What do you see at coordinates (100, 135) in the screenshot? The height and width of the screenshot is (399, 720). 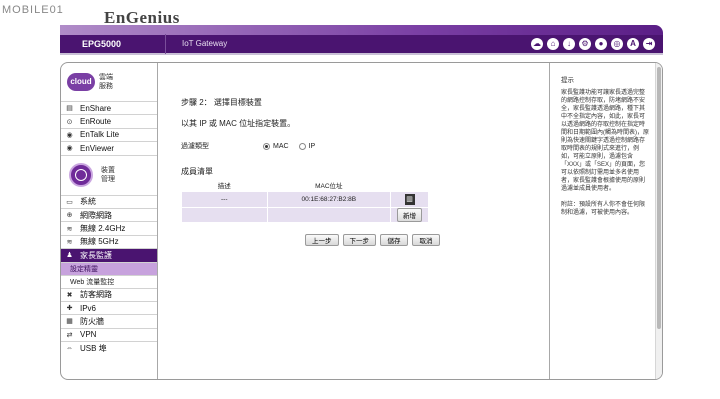 I see `sidebar-item-label: EnTalk Lite` at bounding box center [100, 135].